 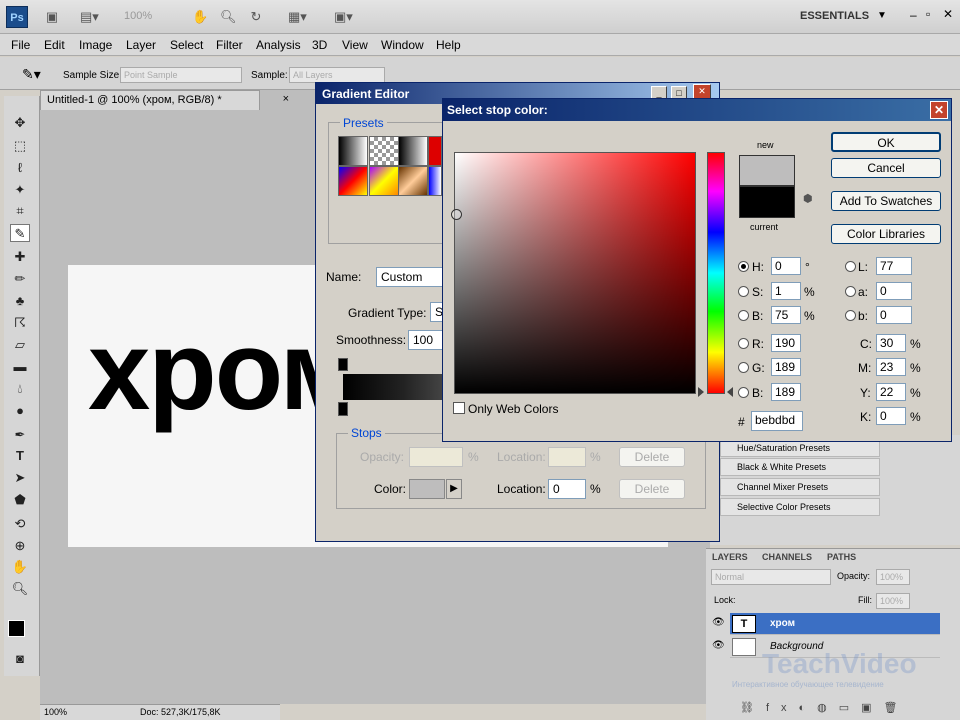 What do you see at coordinates (229, 45) in the screenshot?
I see `menu-filter: Filter` at bounding box center [229, 45].